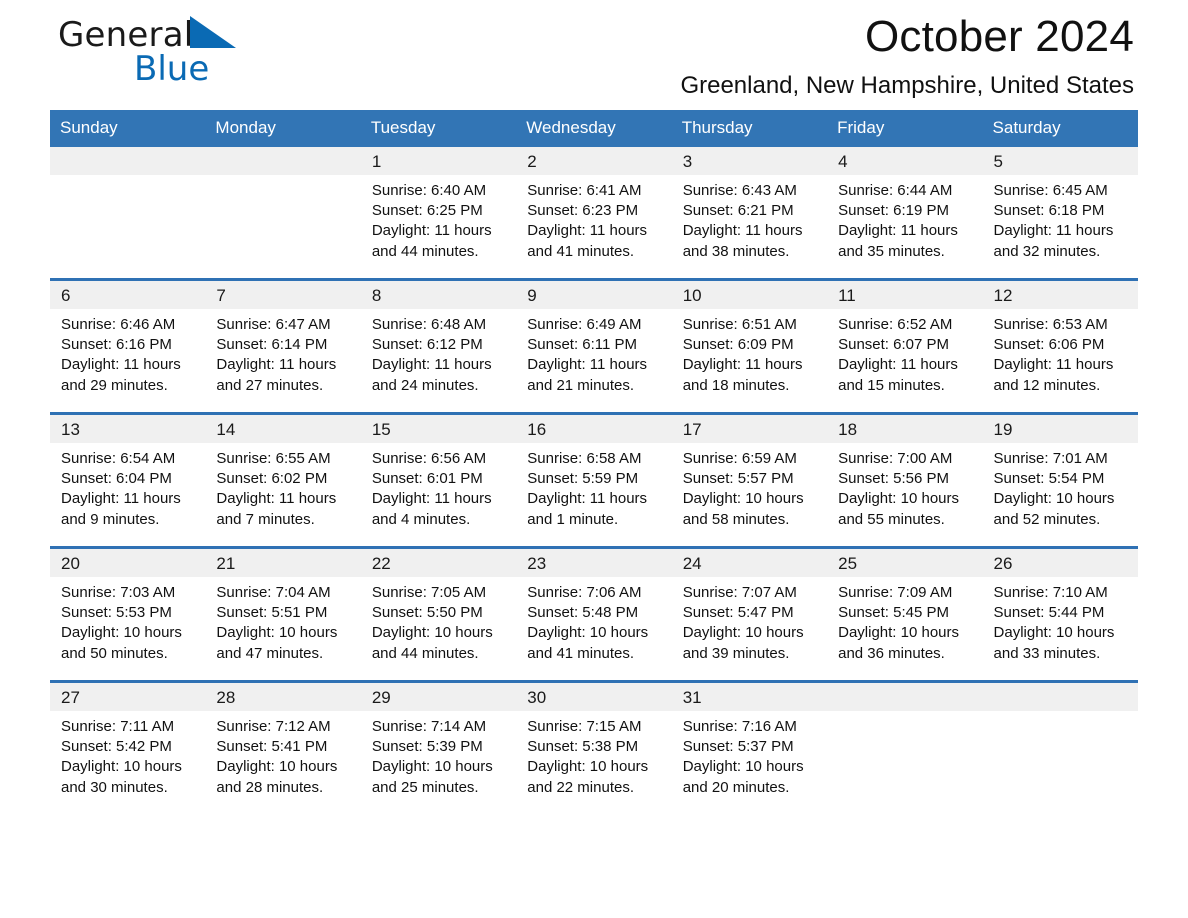 The image size is (1188, 918). What do you see at coordinates (427, 613) in the screenshot?
I see `sunset-text: Sunset: 5:50 PM` at bounding box center [427, 613].